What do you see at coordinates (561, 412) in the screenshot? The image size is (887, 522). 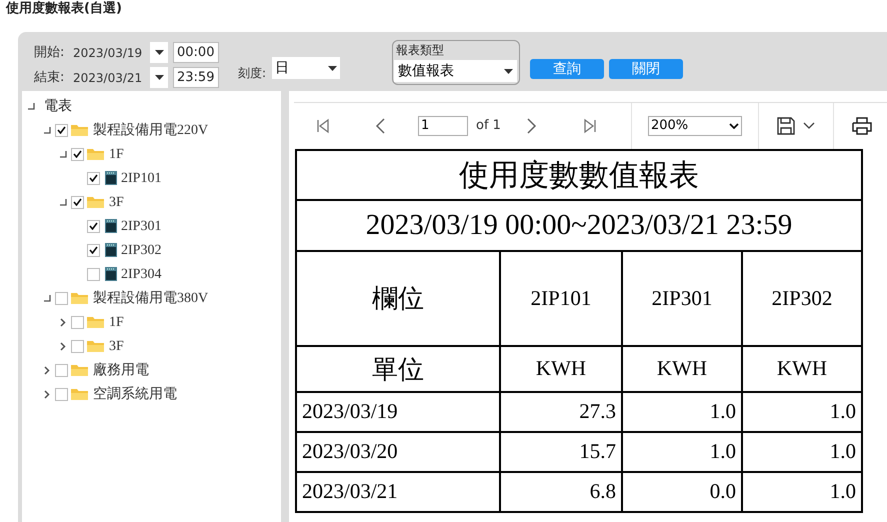 I see `table-cell: 27.3` at bounding box center [561, 412].